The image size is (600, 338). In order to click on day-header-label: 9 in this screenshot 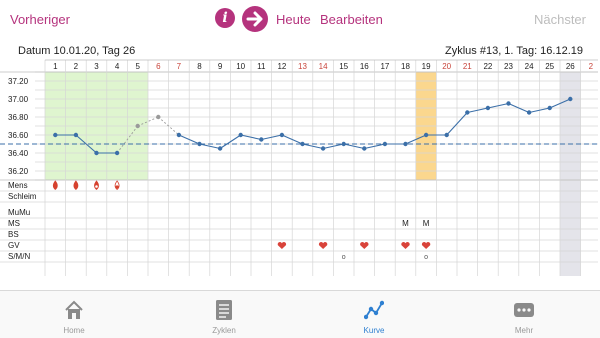, I will do `click(220, 66)`.